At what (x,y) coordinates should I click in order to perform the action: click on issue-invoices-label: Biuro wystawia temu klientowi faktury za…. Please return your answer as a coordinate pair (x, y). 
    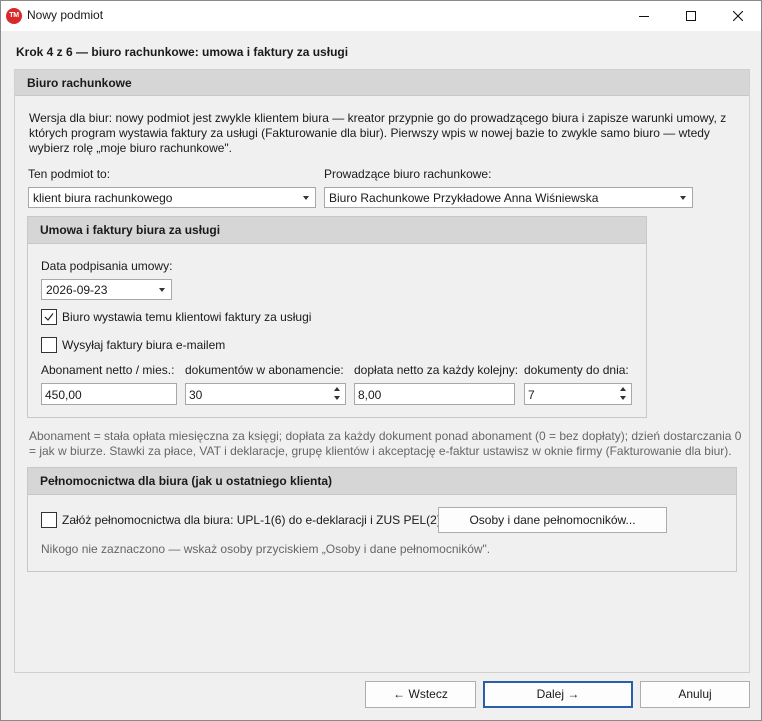
    Looking at the image, I should click on (187, 317).